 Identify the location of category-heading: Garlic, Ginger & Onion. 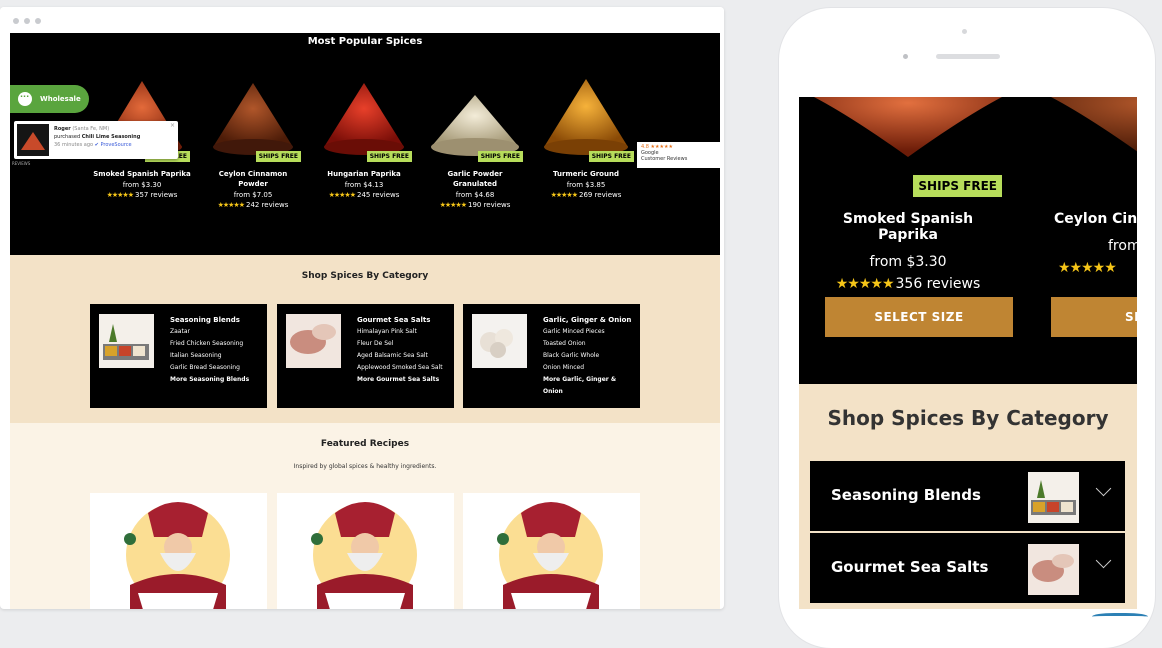
(590, 320).